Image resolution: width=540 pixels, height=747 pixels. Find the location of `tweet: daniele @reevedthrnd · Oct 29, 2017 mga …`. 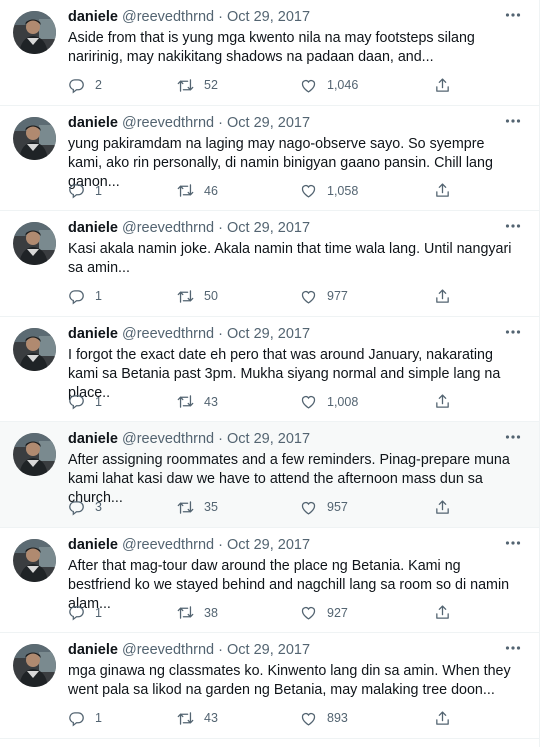

tweet: daniele @reevedthrnd · Oct 29, 2017 mga … is located at coordinates (269, 686).